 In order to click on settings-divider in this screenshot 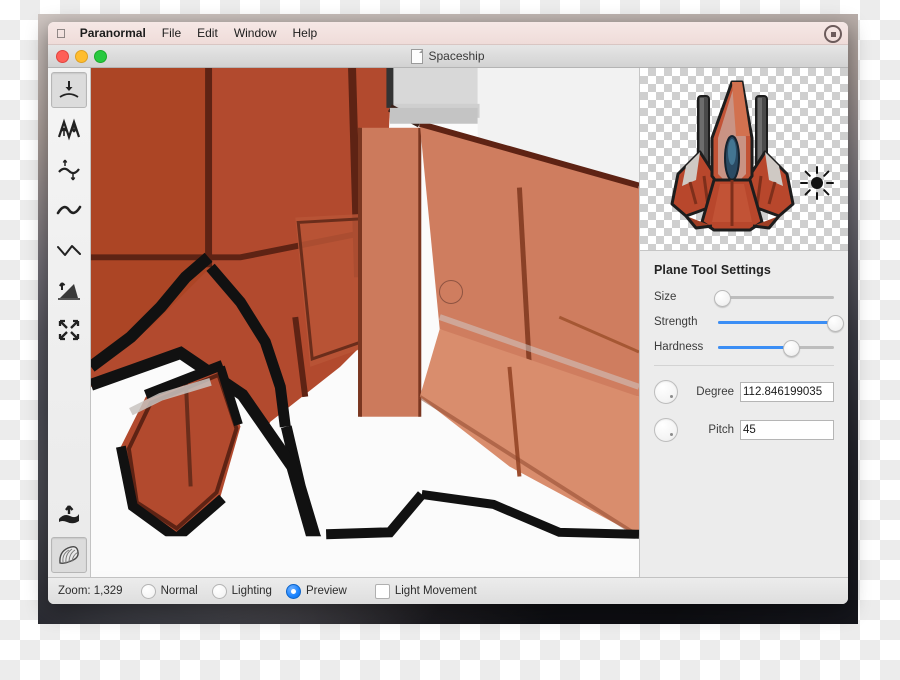, I will do `click(744, 365)`.